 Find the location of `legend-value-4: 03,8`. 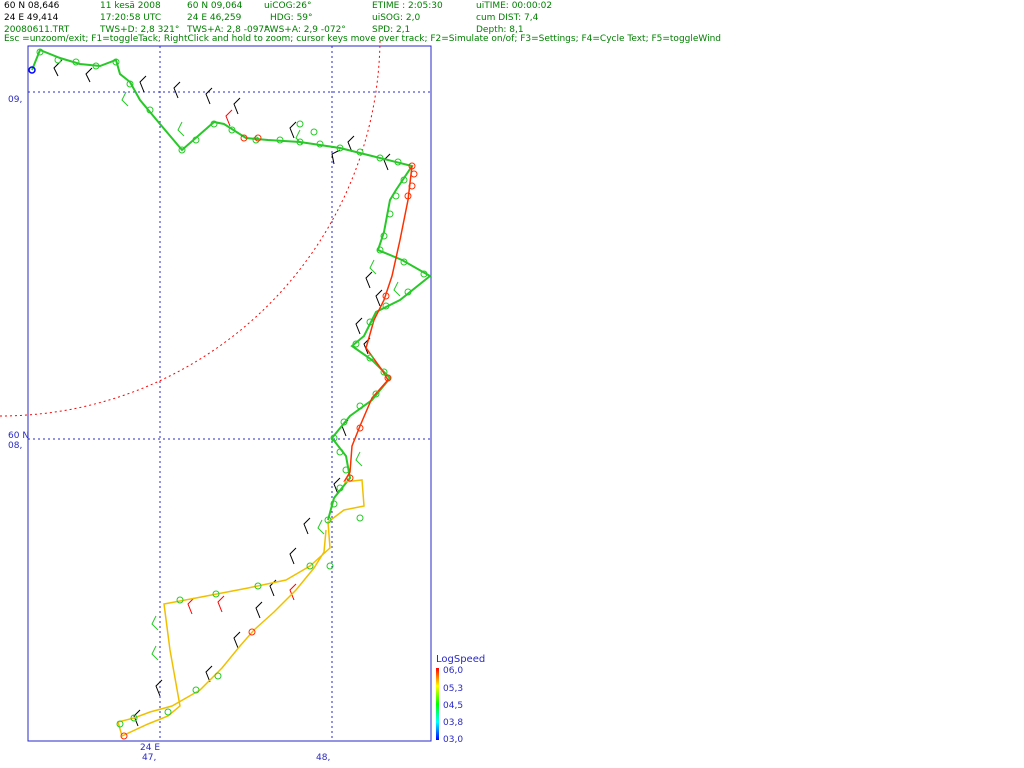

legend-value-4: 03,8 is located at coordinates (453, 723).